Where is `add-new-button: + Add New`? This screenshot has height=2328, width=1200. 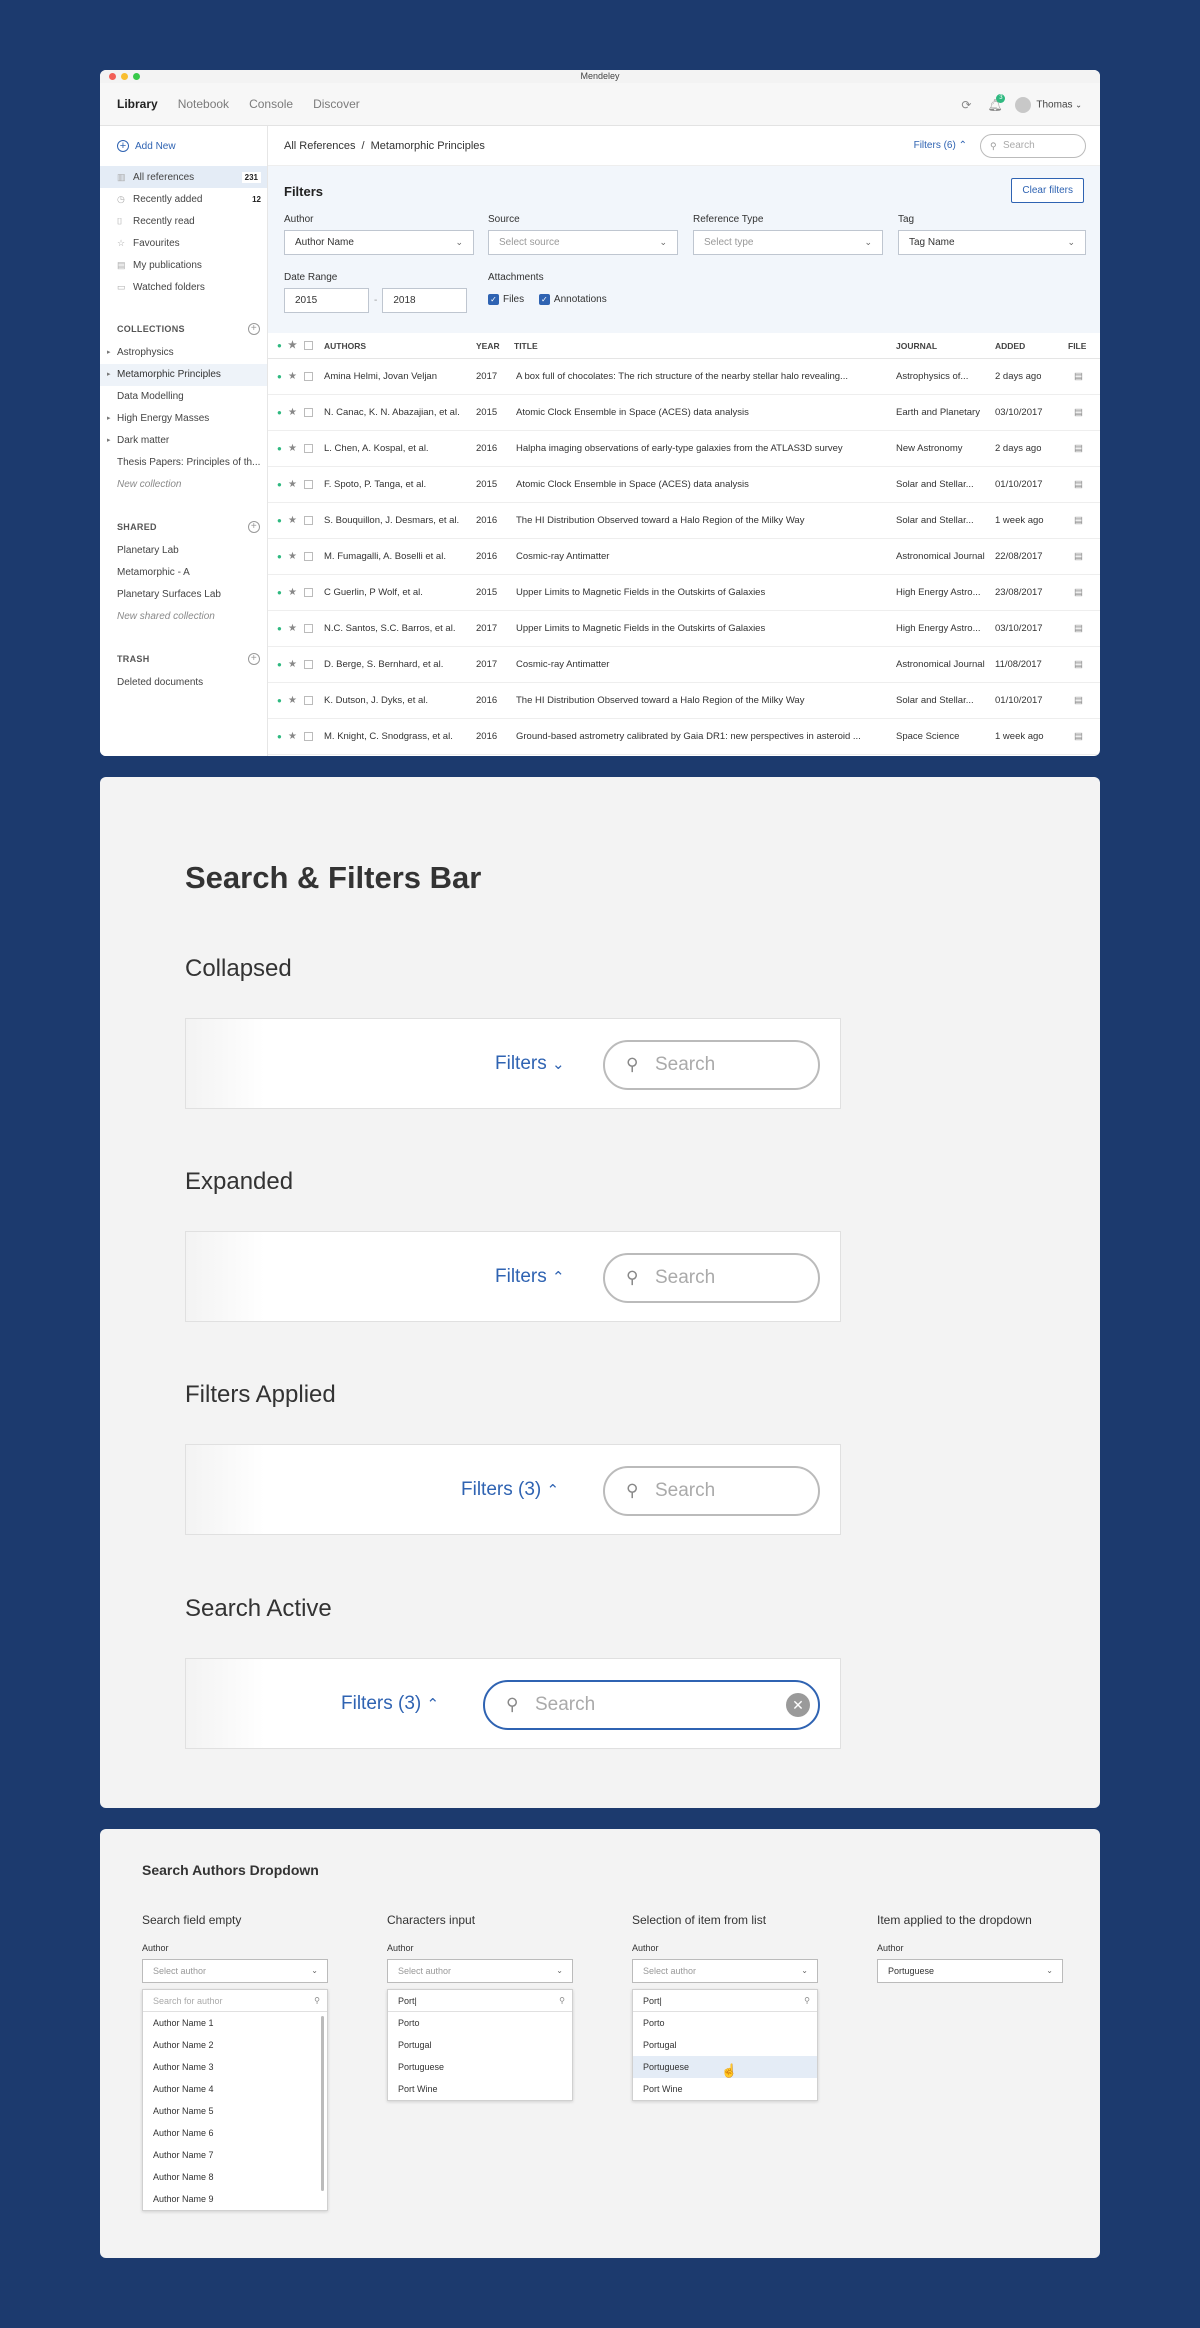 add-new-button: + Add New is located at coordinates (183, 146).